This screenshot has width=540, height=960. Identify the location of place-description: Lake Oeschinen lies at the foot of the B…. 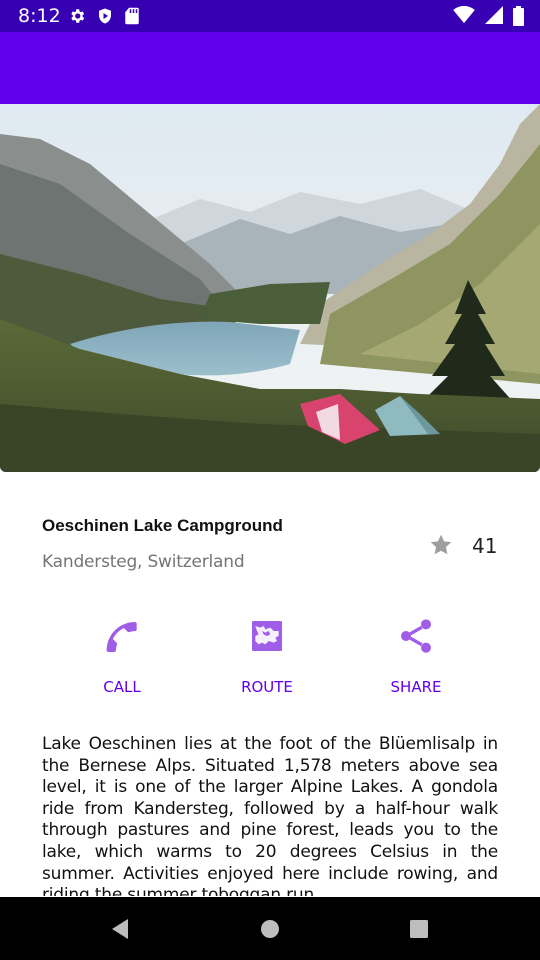
(270, 815).